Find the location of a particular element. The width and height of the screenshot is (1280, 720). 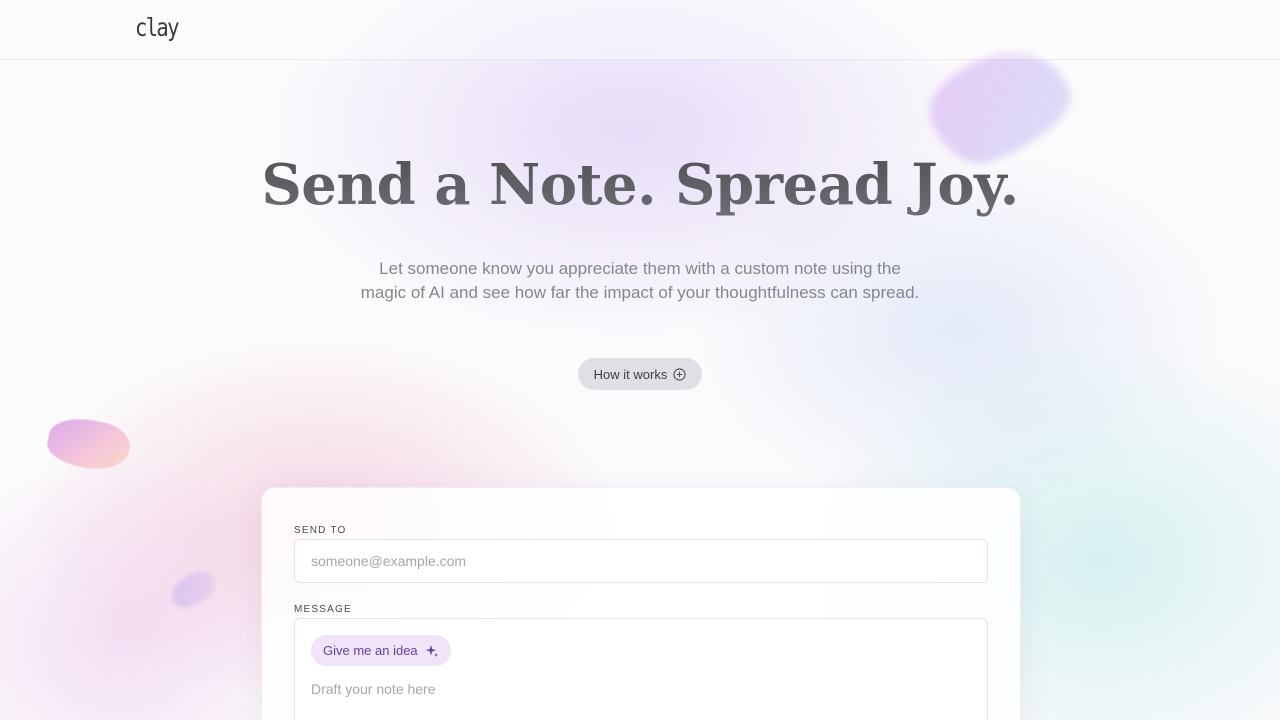

message-textarea is located at coordinates (641, 700).